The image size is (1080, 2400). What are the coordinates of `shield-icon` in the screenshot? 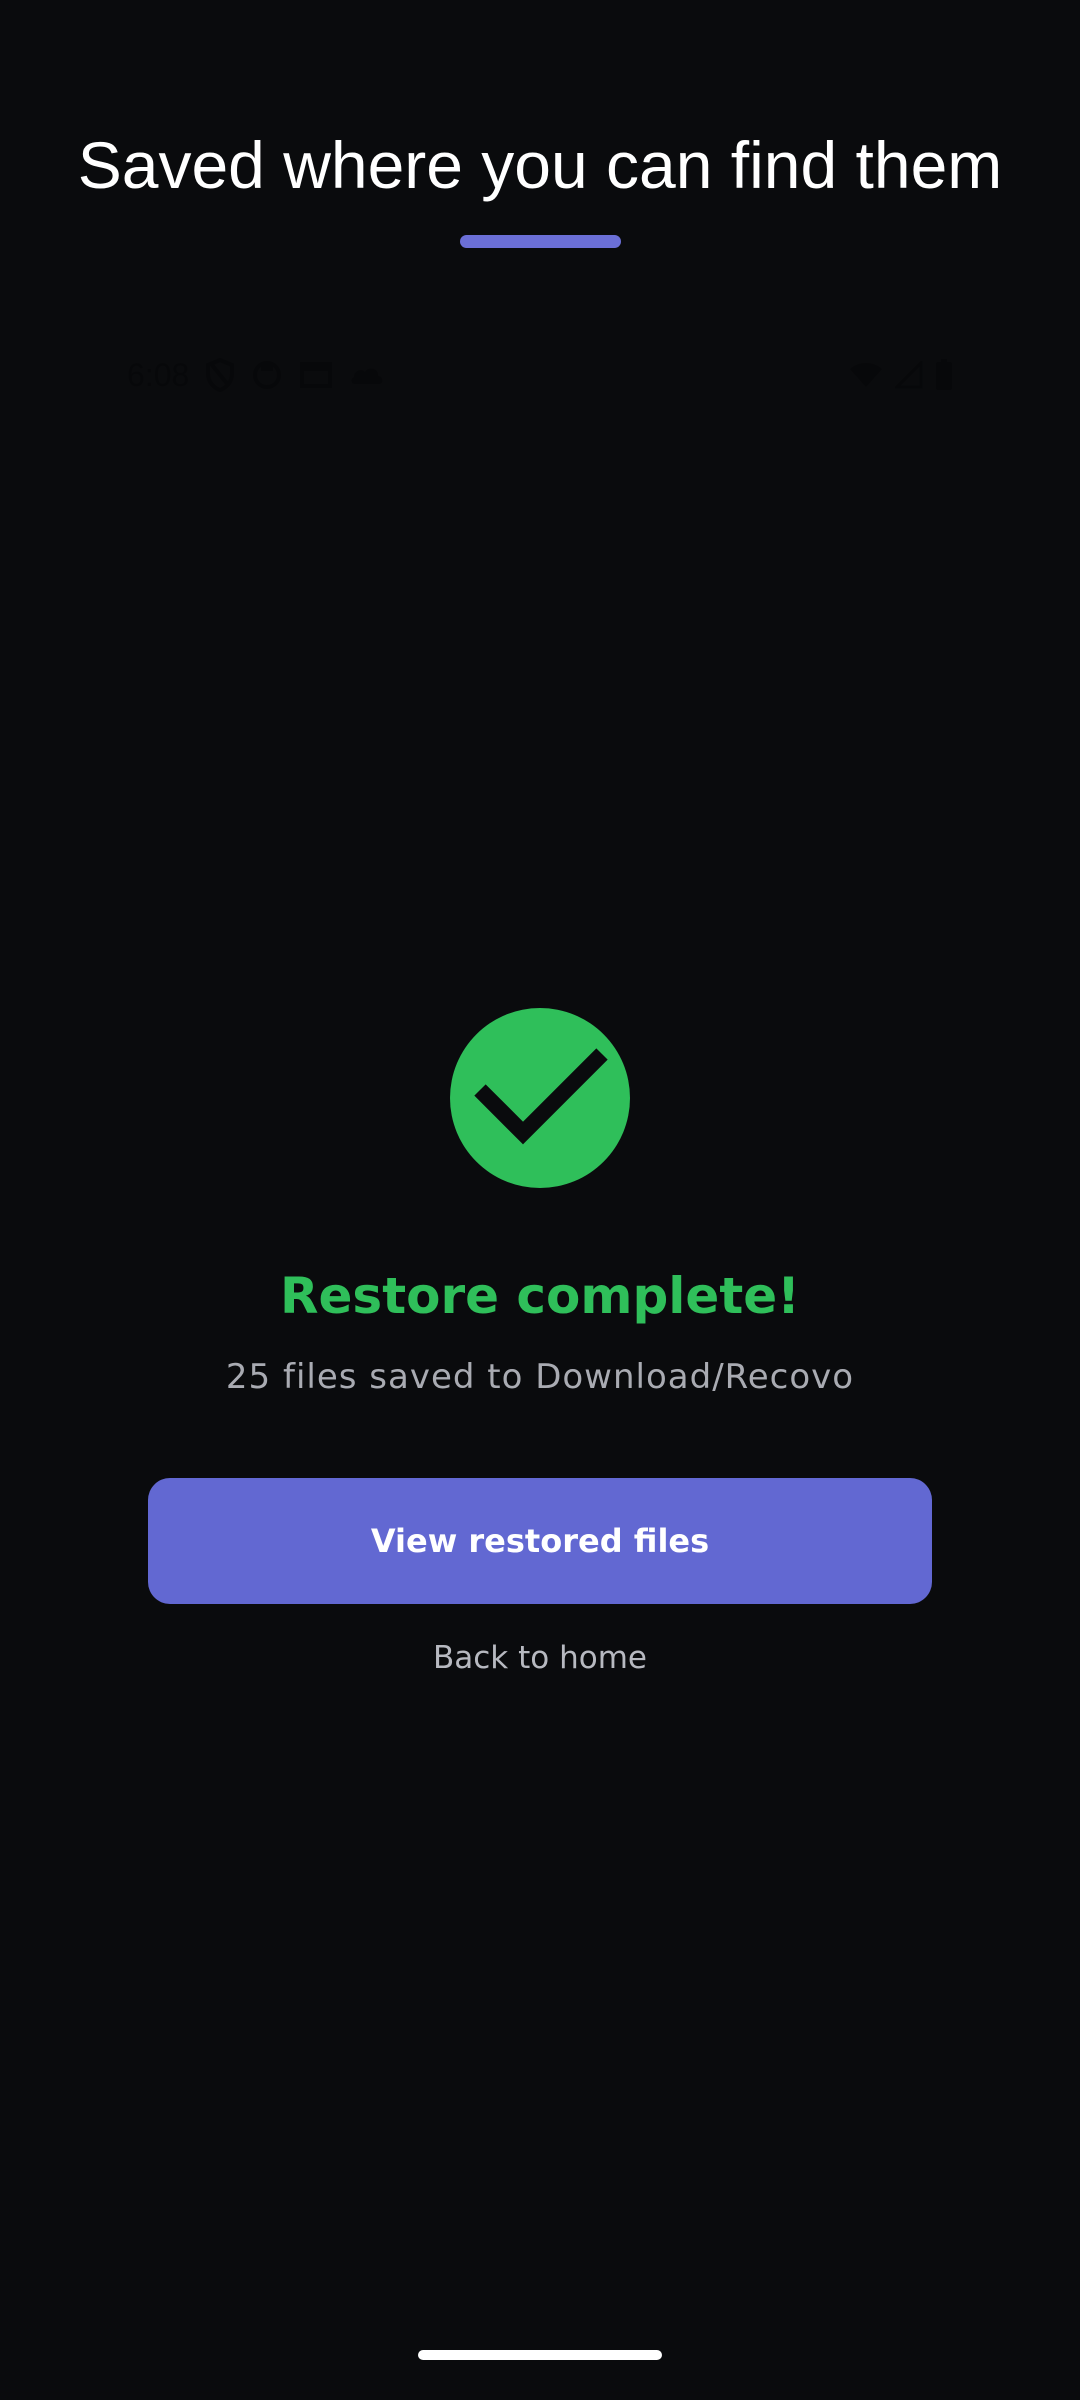 It's located at (220, 375).